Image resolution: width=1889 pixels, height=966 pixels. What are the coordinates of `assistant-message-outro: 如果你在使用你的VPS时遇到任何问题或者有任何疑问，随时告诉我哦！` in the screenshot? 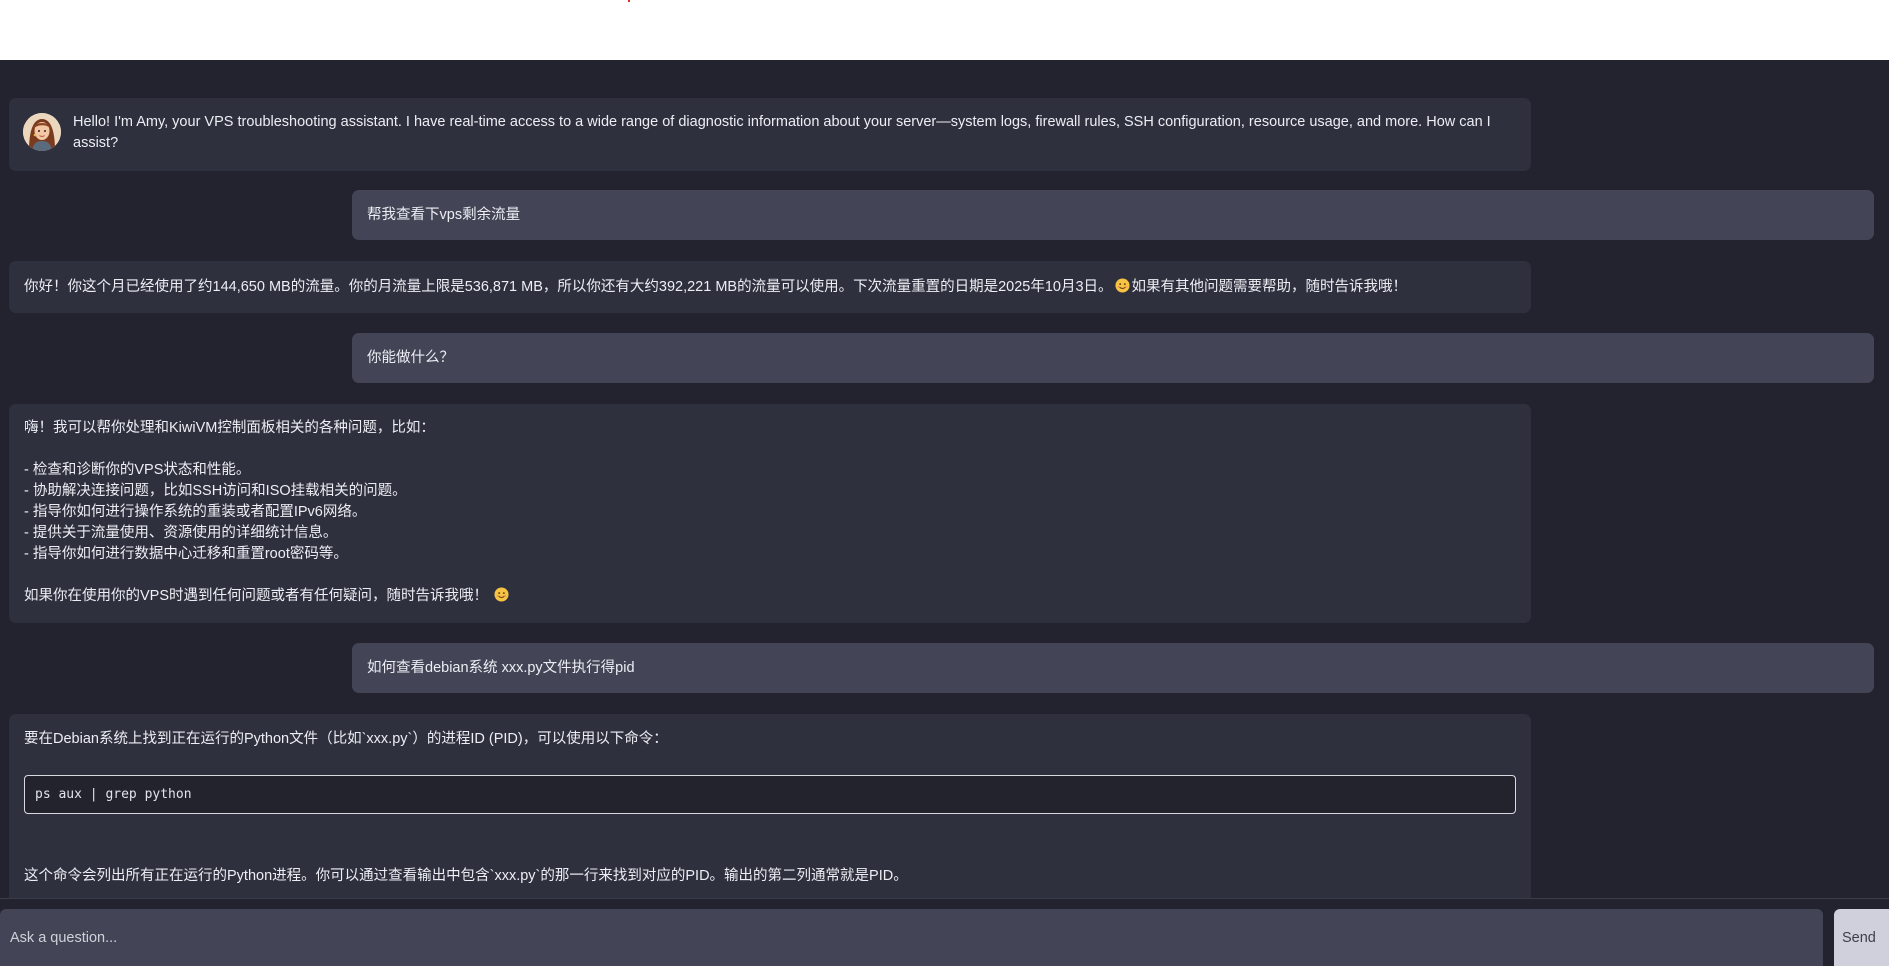 It's located at (770, 596).